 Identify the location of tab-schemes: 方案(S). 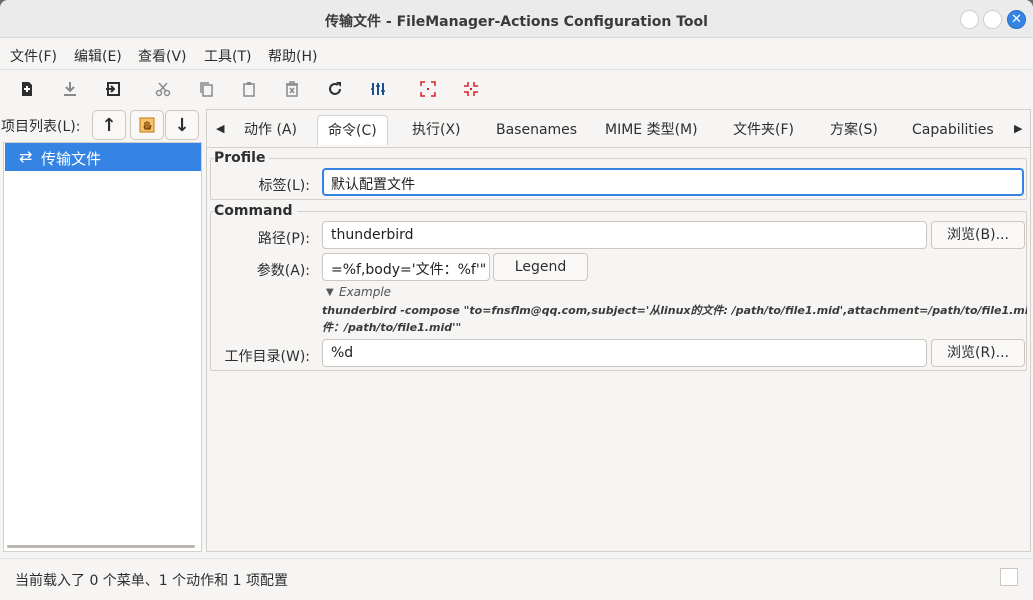
(854, 130).